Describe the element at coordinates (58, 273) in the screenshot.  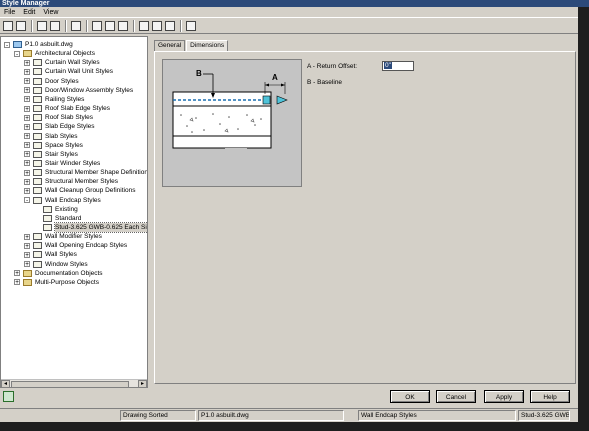
I see `tree-item: + Documentation Objects` at that location.